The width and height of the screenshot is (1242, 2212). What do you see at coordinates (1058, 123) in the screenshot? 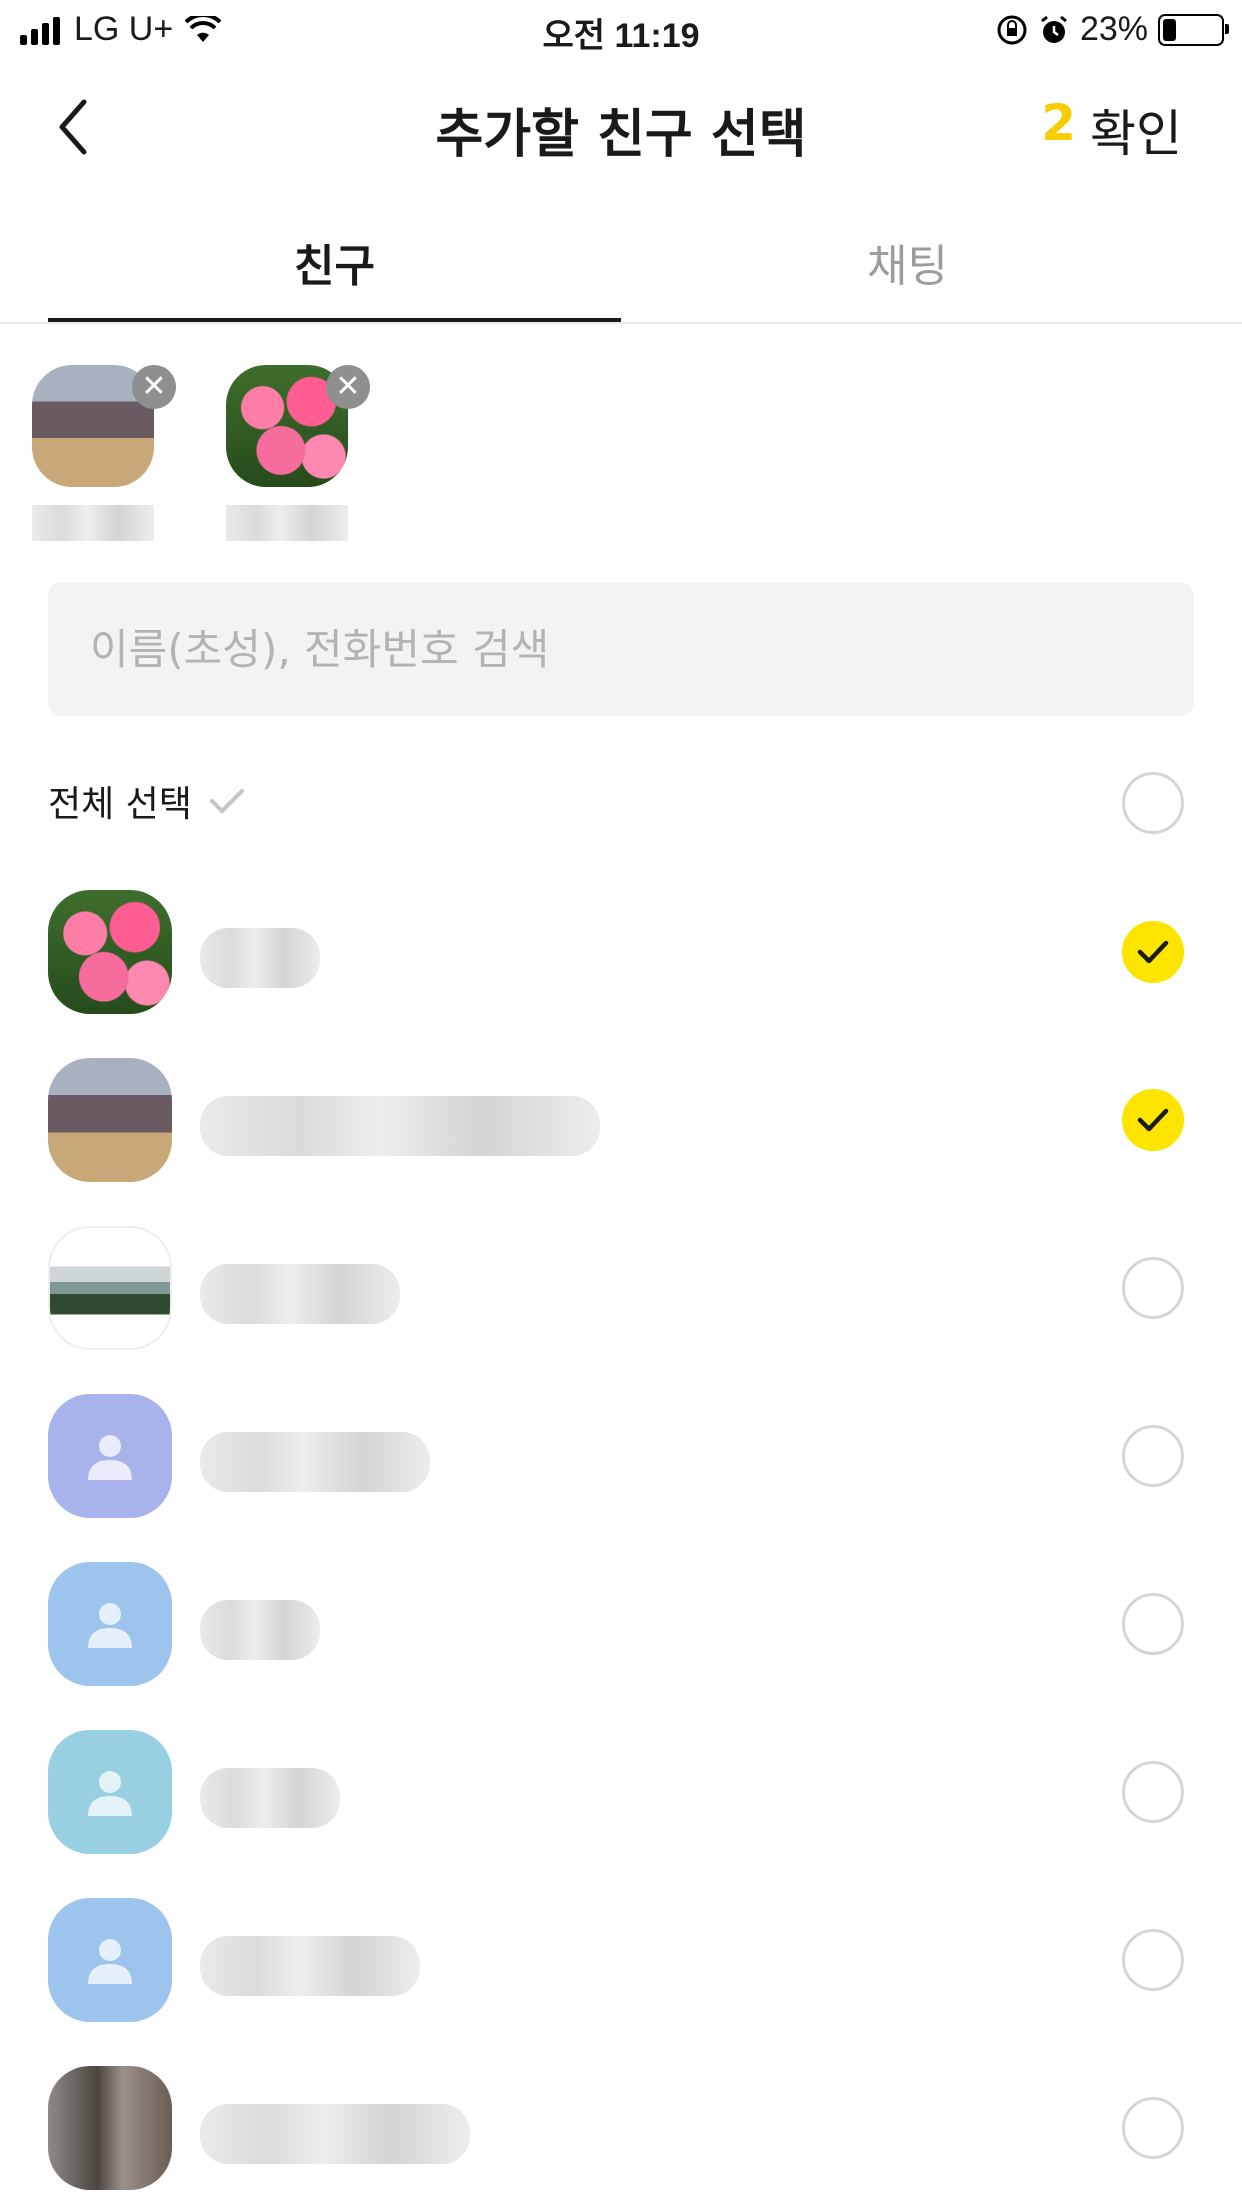
I see `selected-count: 2` at bounding box center [1058, 123].